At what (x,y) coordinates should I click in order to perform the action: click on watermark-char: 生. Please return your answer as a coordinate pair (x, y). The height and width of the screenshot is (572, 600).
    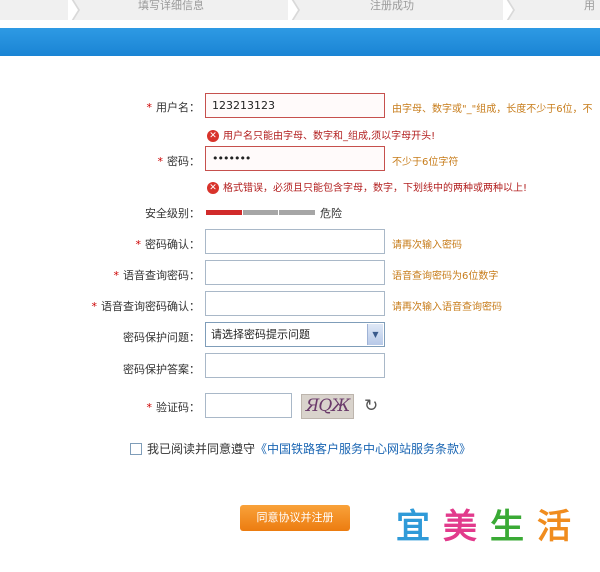
    Looking at the image, I should click on (507, 527).